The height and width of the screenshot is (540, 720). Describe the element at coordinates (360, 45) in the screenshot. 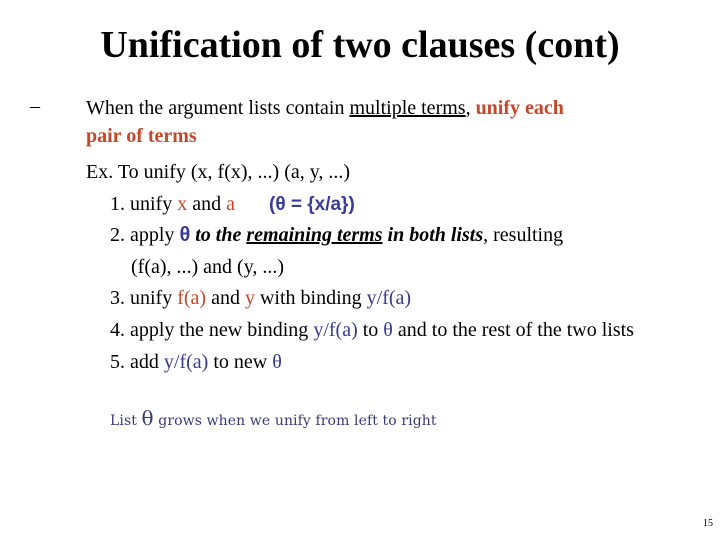

I see `slide-title: Unification of two clauses (cont)` at that location.